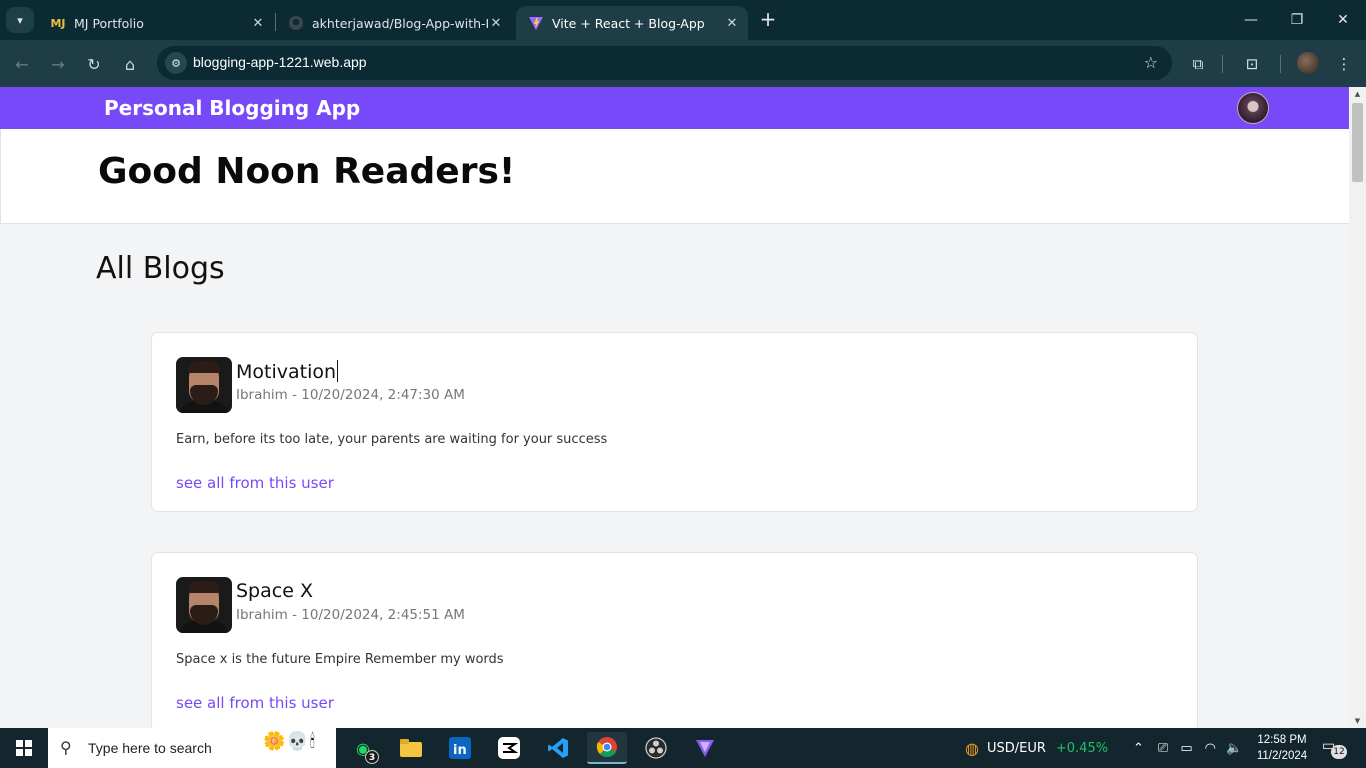 This screenshot has width=1366, height=768. Describe the element at coordinates (1297, 20) in the screenshot. I see `restore-button: ❐` at that location.